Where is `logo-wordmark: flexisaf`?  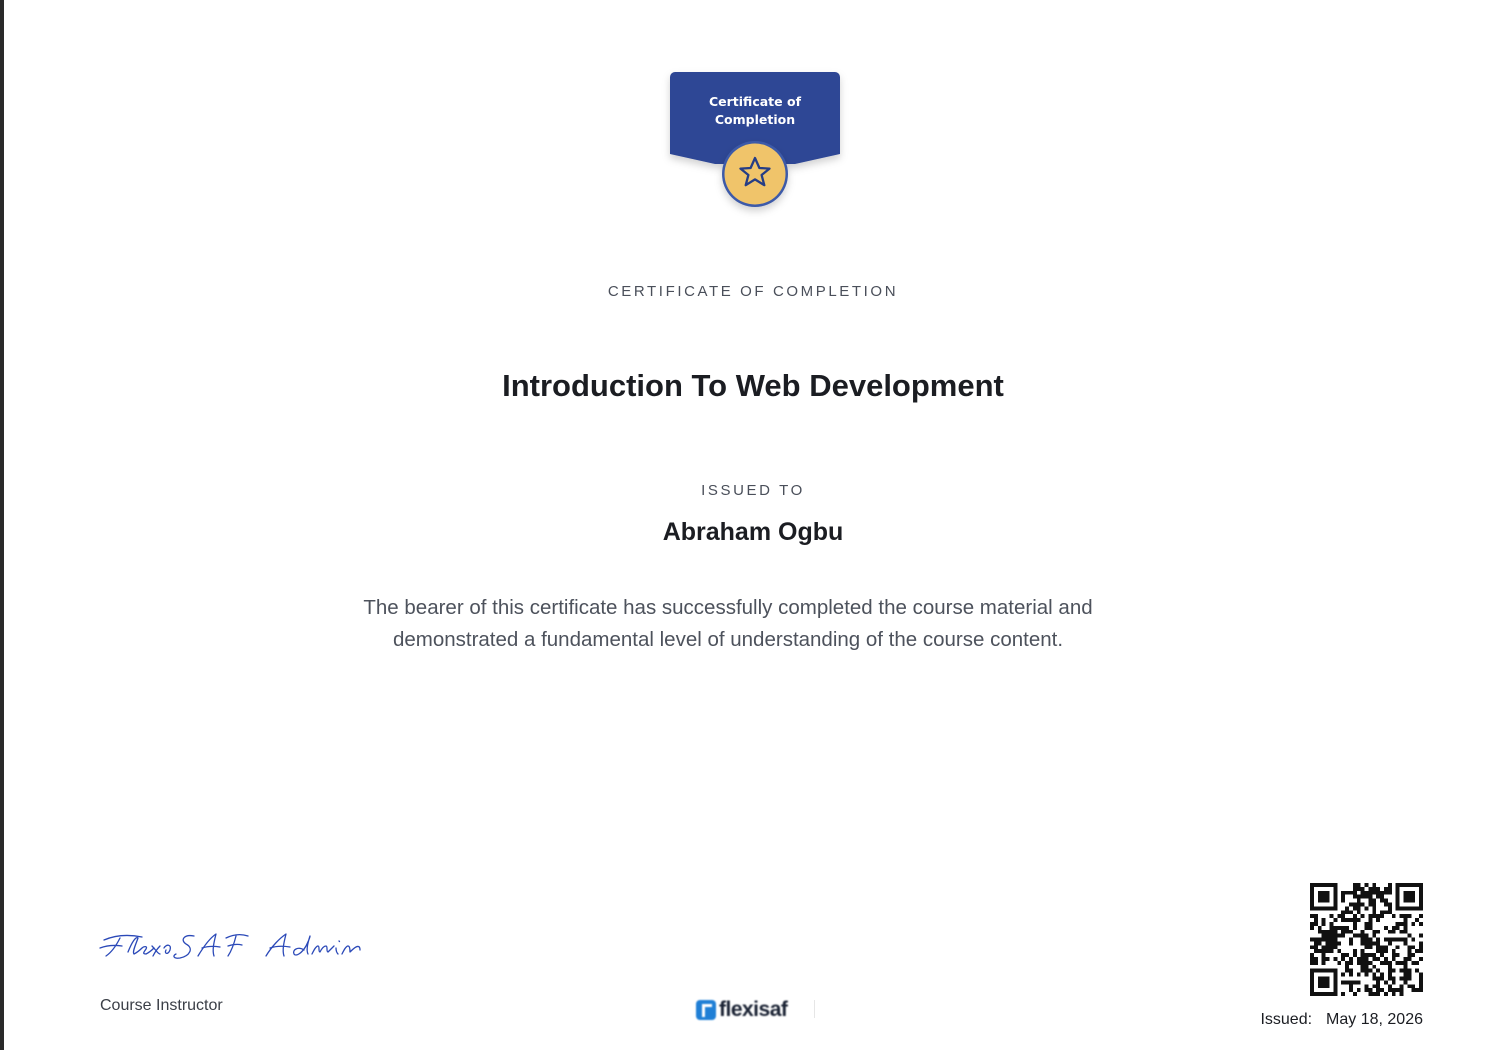 logo-wordmark: flexisaf is located at coordinates (753, 1009).